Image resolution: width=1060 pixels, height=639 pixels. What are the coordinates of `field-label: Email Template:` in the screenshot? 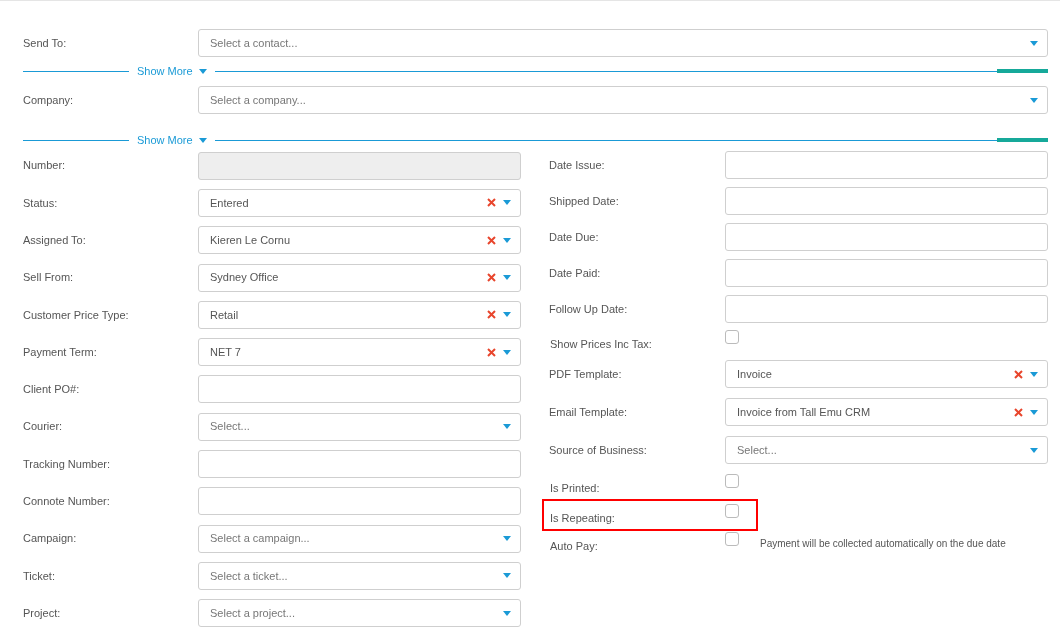 It's located at (589, 412).